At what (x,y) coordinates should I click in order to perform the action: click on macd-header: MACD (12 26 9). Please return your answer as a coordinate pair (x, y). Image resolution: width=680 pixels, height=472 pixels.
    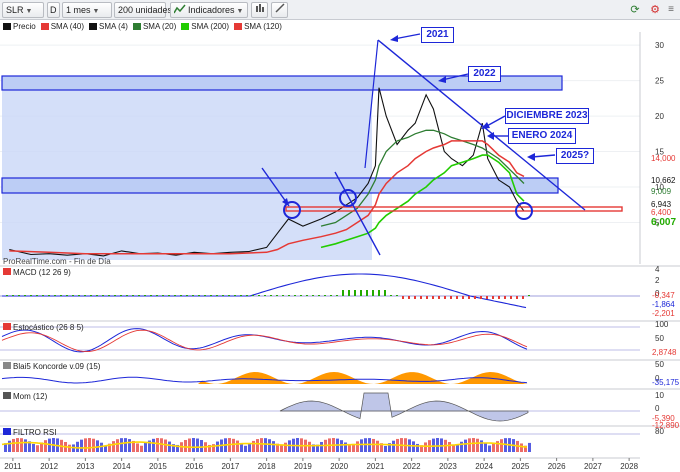
    Looking at the image, I should click on (37, 272).